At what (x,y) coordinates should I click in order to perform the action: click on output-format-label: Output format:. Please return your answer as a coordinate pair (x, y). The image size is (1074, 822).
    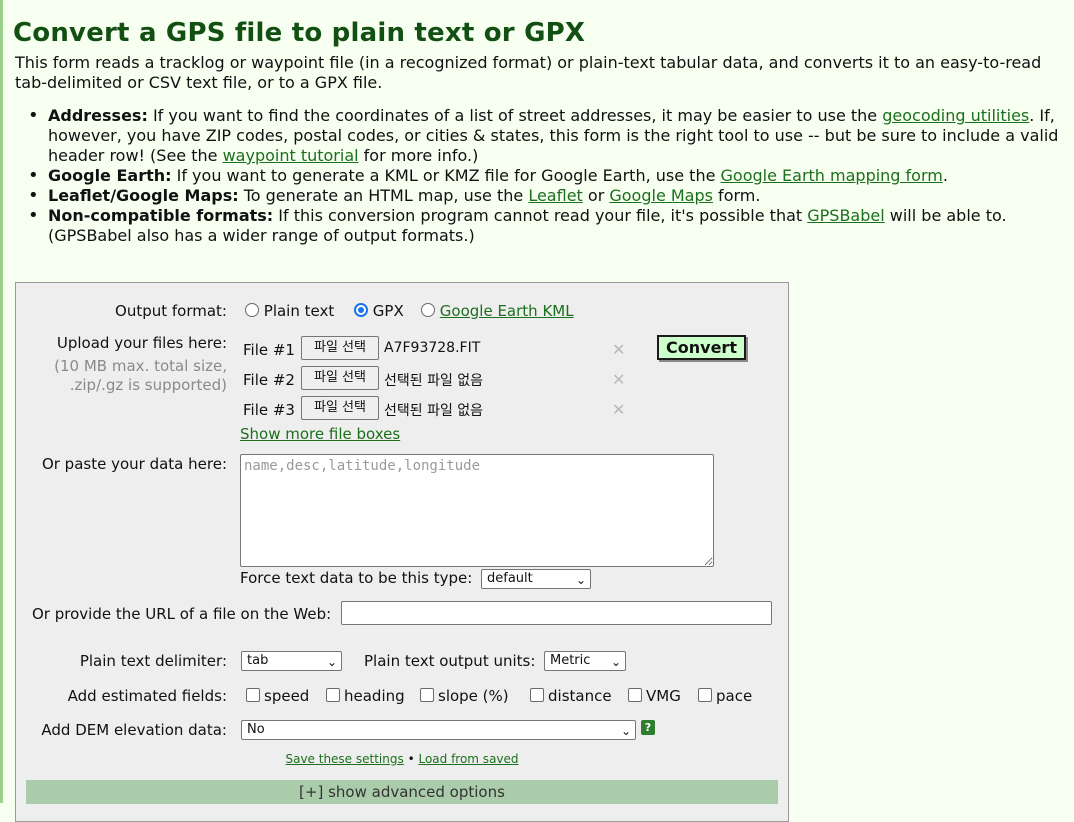
    Looking at the image, I should click on (171, 311).